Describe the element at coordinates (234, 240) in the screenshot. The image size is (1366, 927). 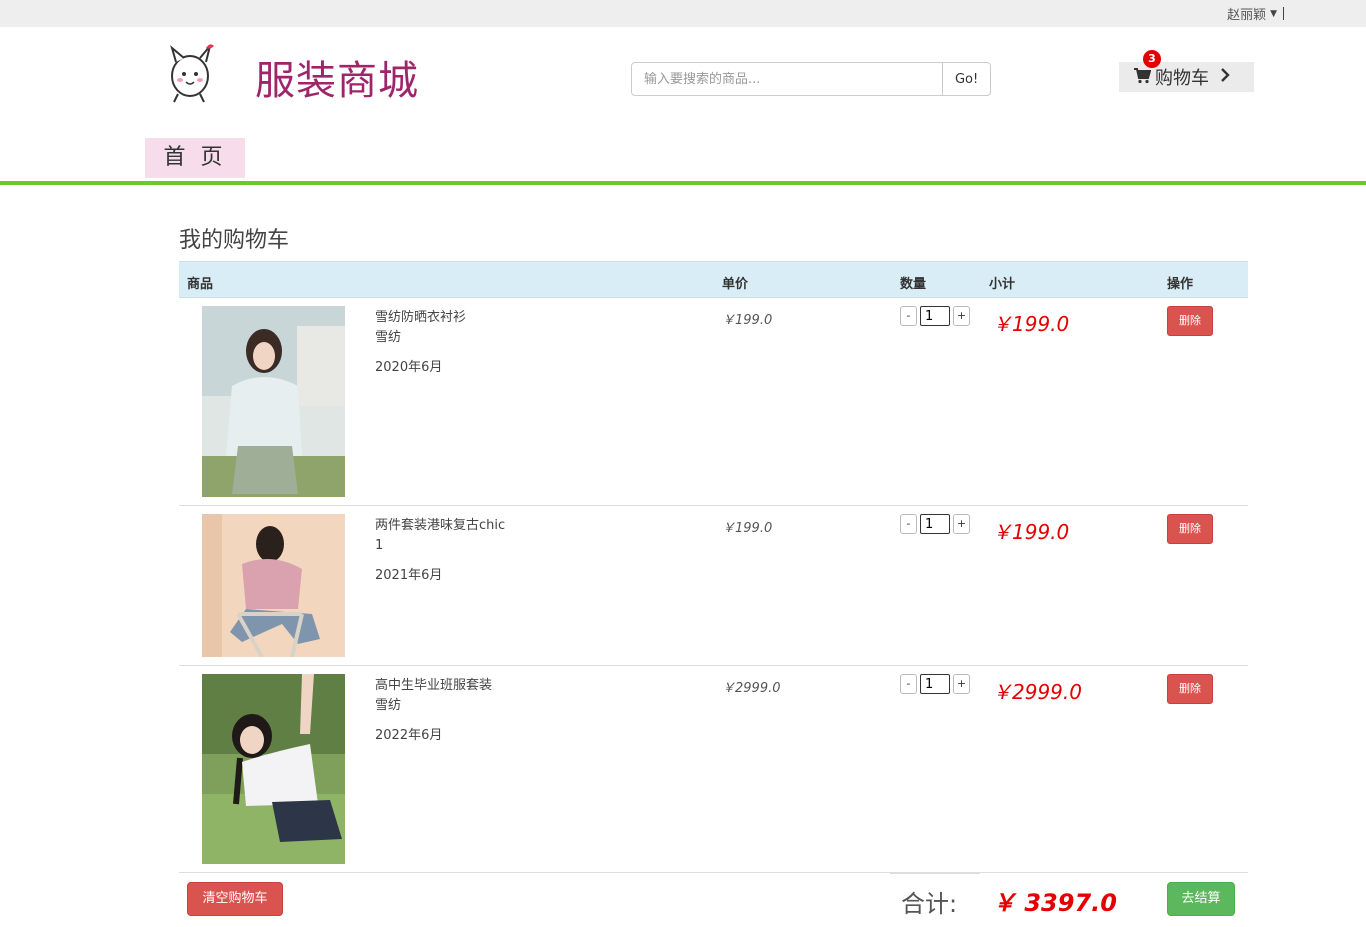
I see `page-title: 我的购物车` at that location.